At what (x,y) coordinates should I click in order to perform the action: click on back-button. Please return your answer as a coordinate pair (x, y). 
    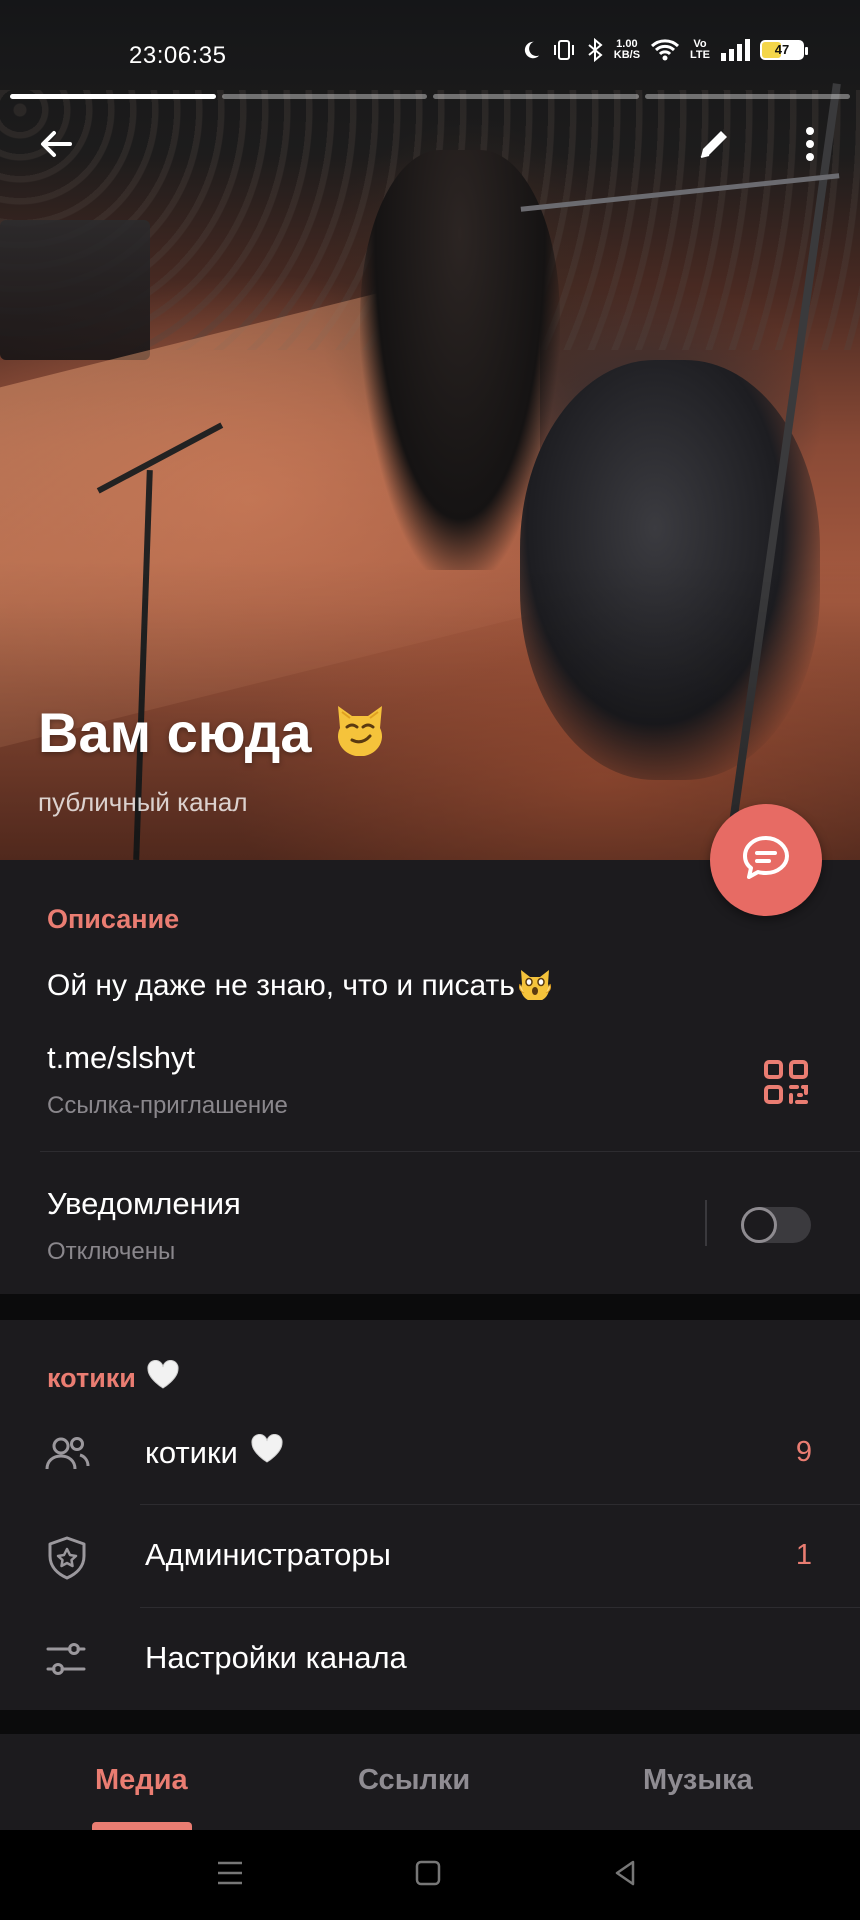
    Looking at the image, I should click on (56, 146).